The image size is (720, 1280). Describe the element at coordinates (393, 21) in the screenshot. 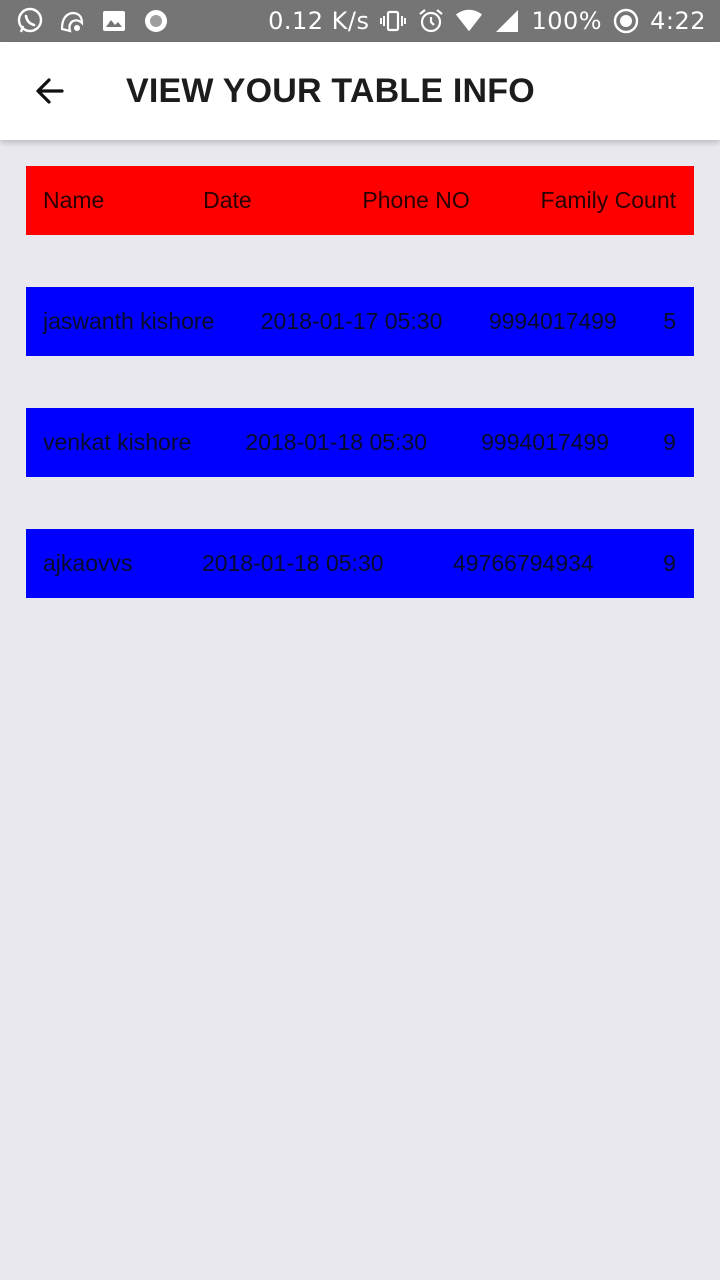

I see `vibrate-icon` at that location.